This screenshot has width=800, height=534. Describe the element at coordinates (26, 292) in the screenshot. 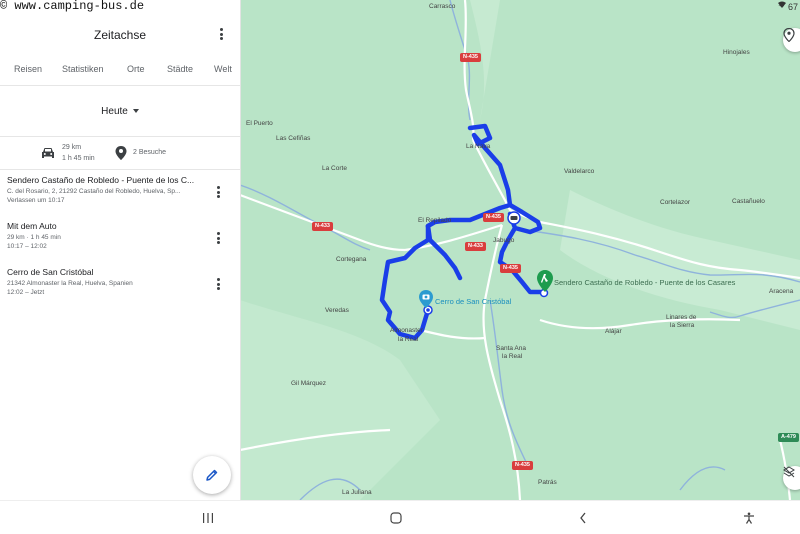

I see `entry-time: 12:02 – Jetzt` at that location.